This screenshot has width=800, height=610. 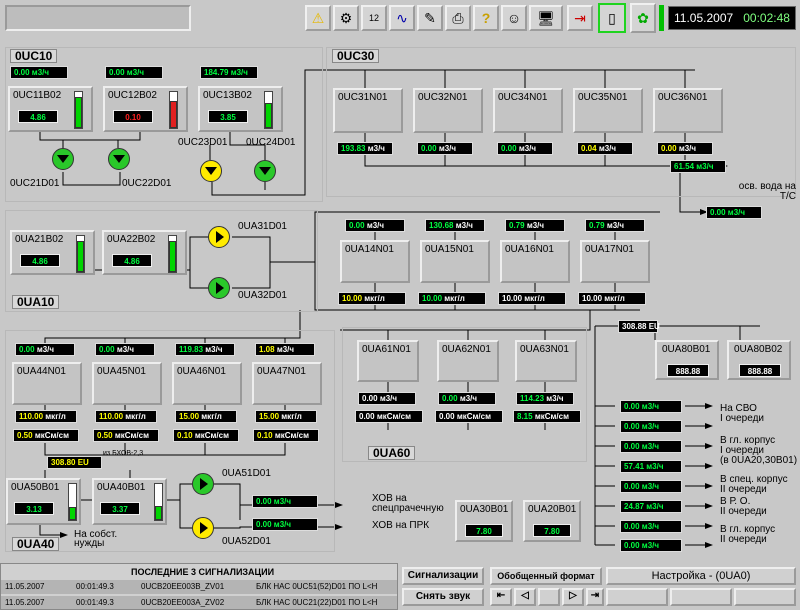 I want to click on cond-value: 8.15, so click(x=525, y=416).